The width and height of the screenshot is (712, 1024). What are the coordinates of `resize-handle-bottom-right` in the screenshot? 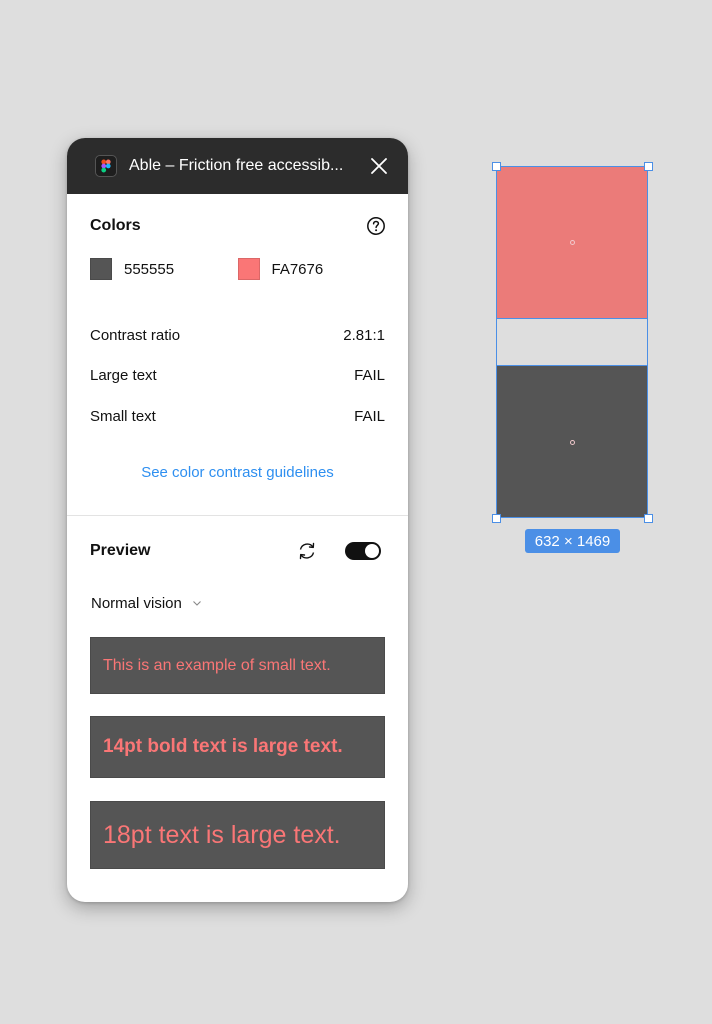 It's located at (648, 518).